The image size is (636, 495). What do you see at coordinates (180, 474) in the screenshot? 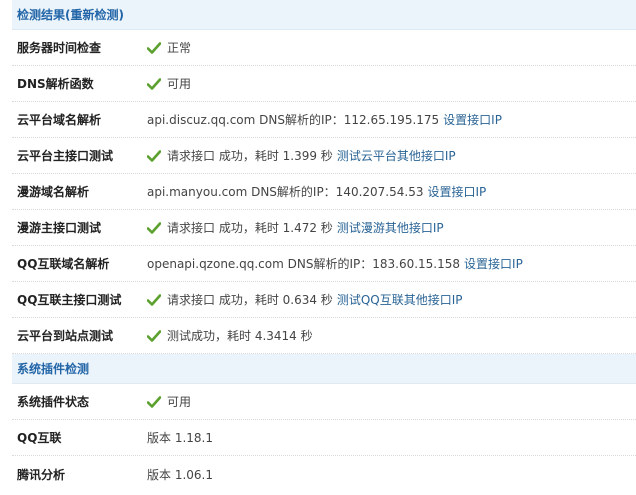
I see `version-text: 版本 1.06.1` at bounding box center [180, 474].